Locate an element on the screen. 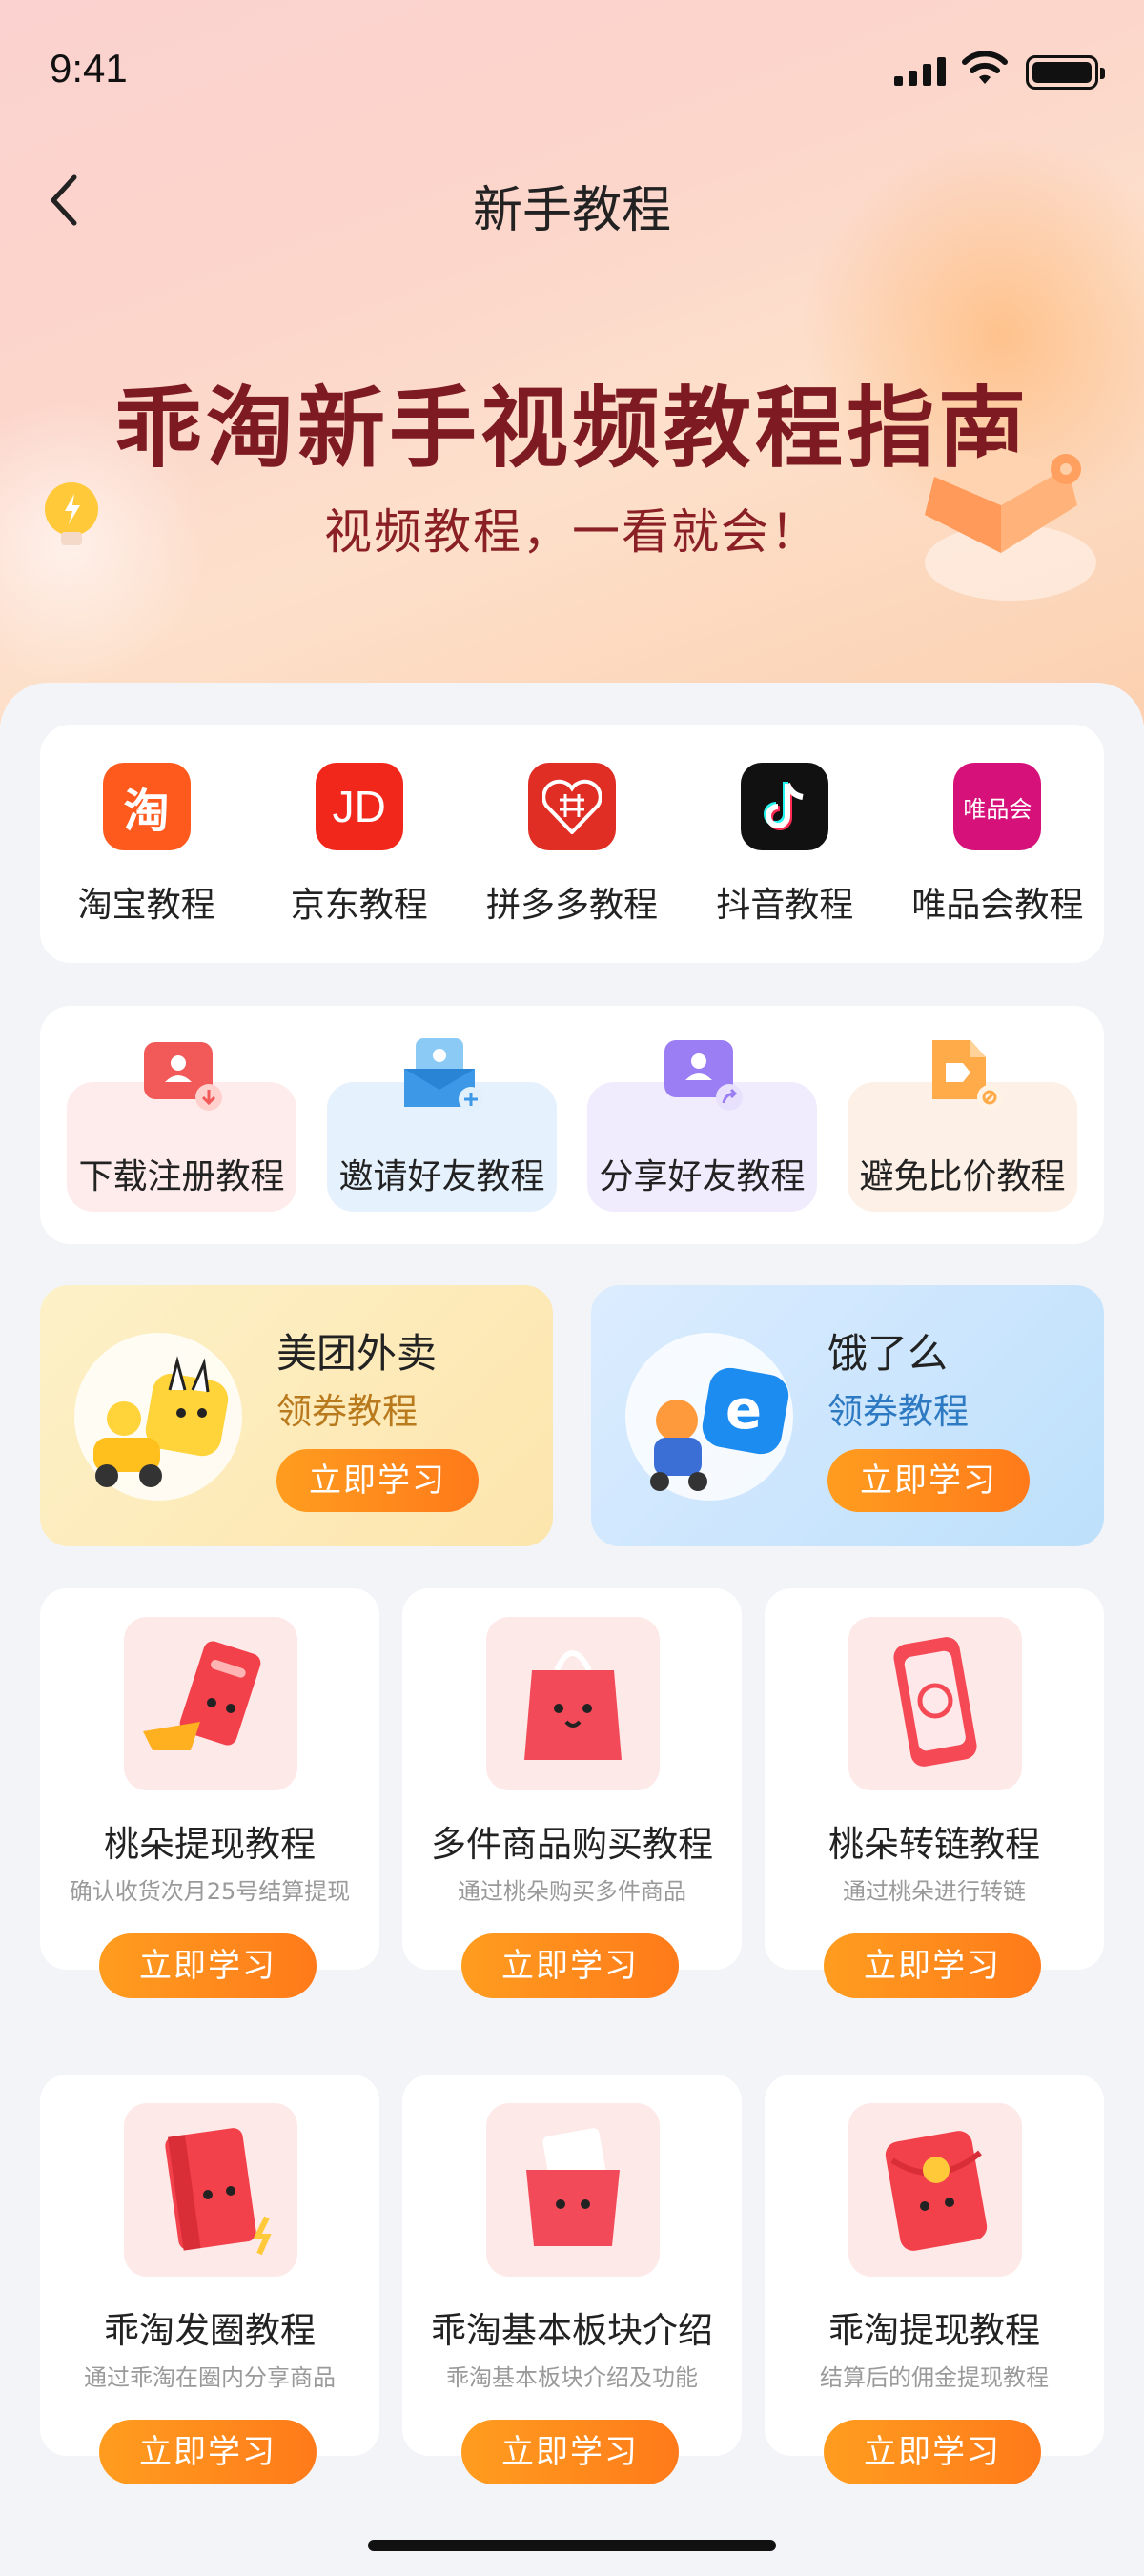 The image size is (1144, 2576). avoid-price-compare-icon is located at coordinates (966, 1075).